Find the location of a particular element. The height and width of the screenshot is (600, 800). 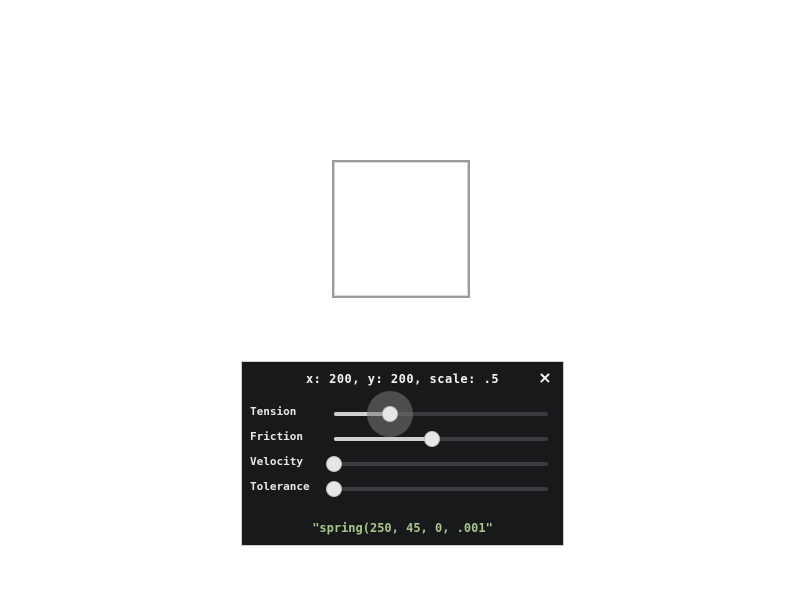

panel-header-readout: x: 200, y: 200, scale: .5 is located at coordinates (402, 379).